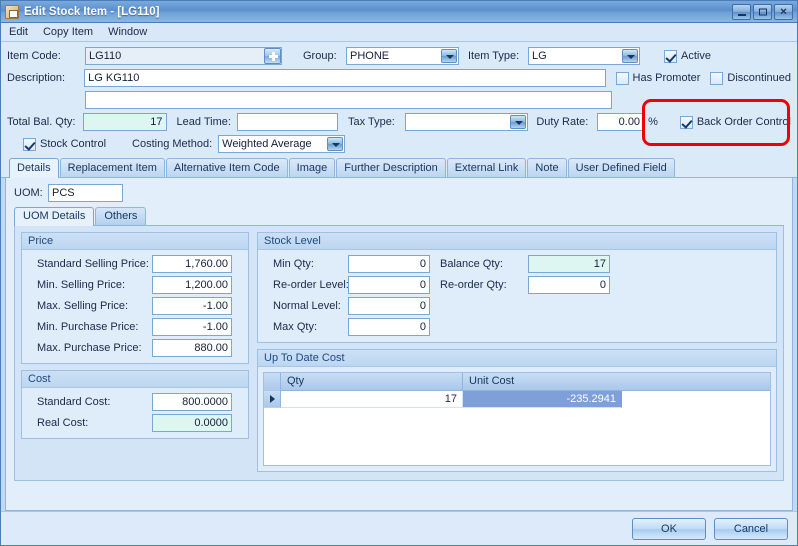  Describe the element at coordinates (743, 122) in the screenshot. I see `back-order-control-label: Back Order Control` at that location.